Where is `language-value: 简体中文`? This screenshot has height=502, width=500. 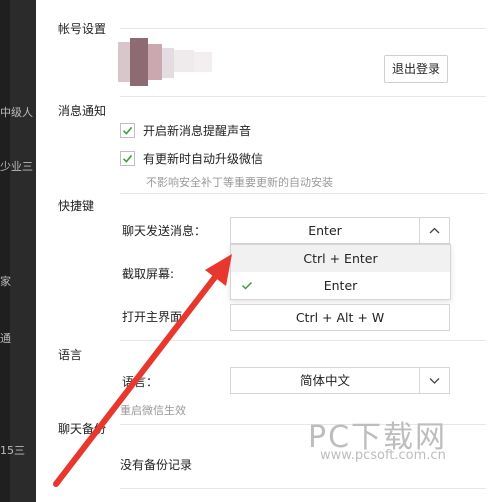 language-value: 简体中文 is located at coordinates (324, 380).